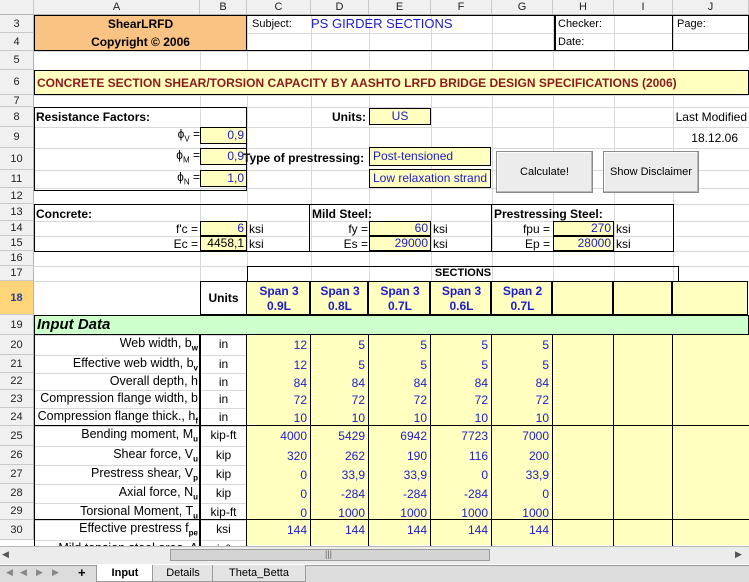 The height and width of the screenshot is (582, 749). What do you see at coordinates (400, 7) in the screenshot?
I see `column-header: E` at bounding box center [400, 7].